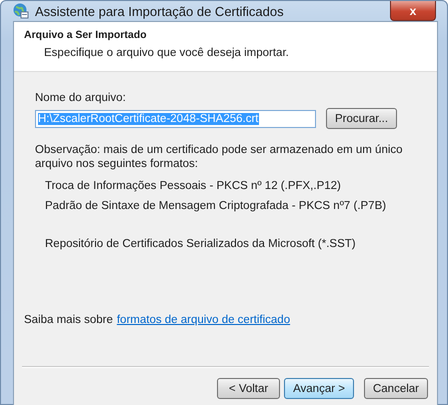 The image size is (448, 405). What do you see at coordinates (219, 157) in the screenshot?
I see `note-text: Observação: mais de um certificado pode ser armazenado em um único arquivo nos seguintes formatos:` at bounding box center [219, 157].